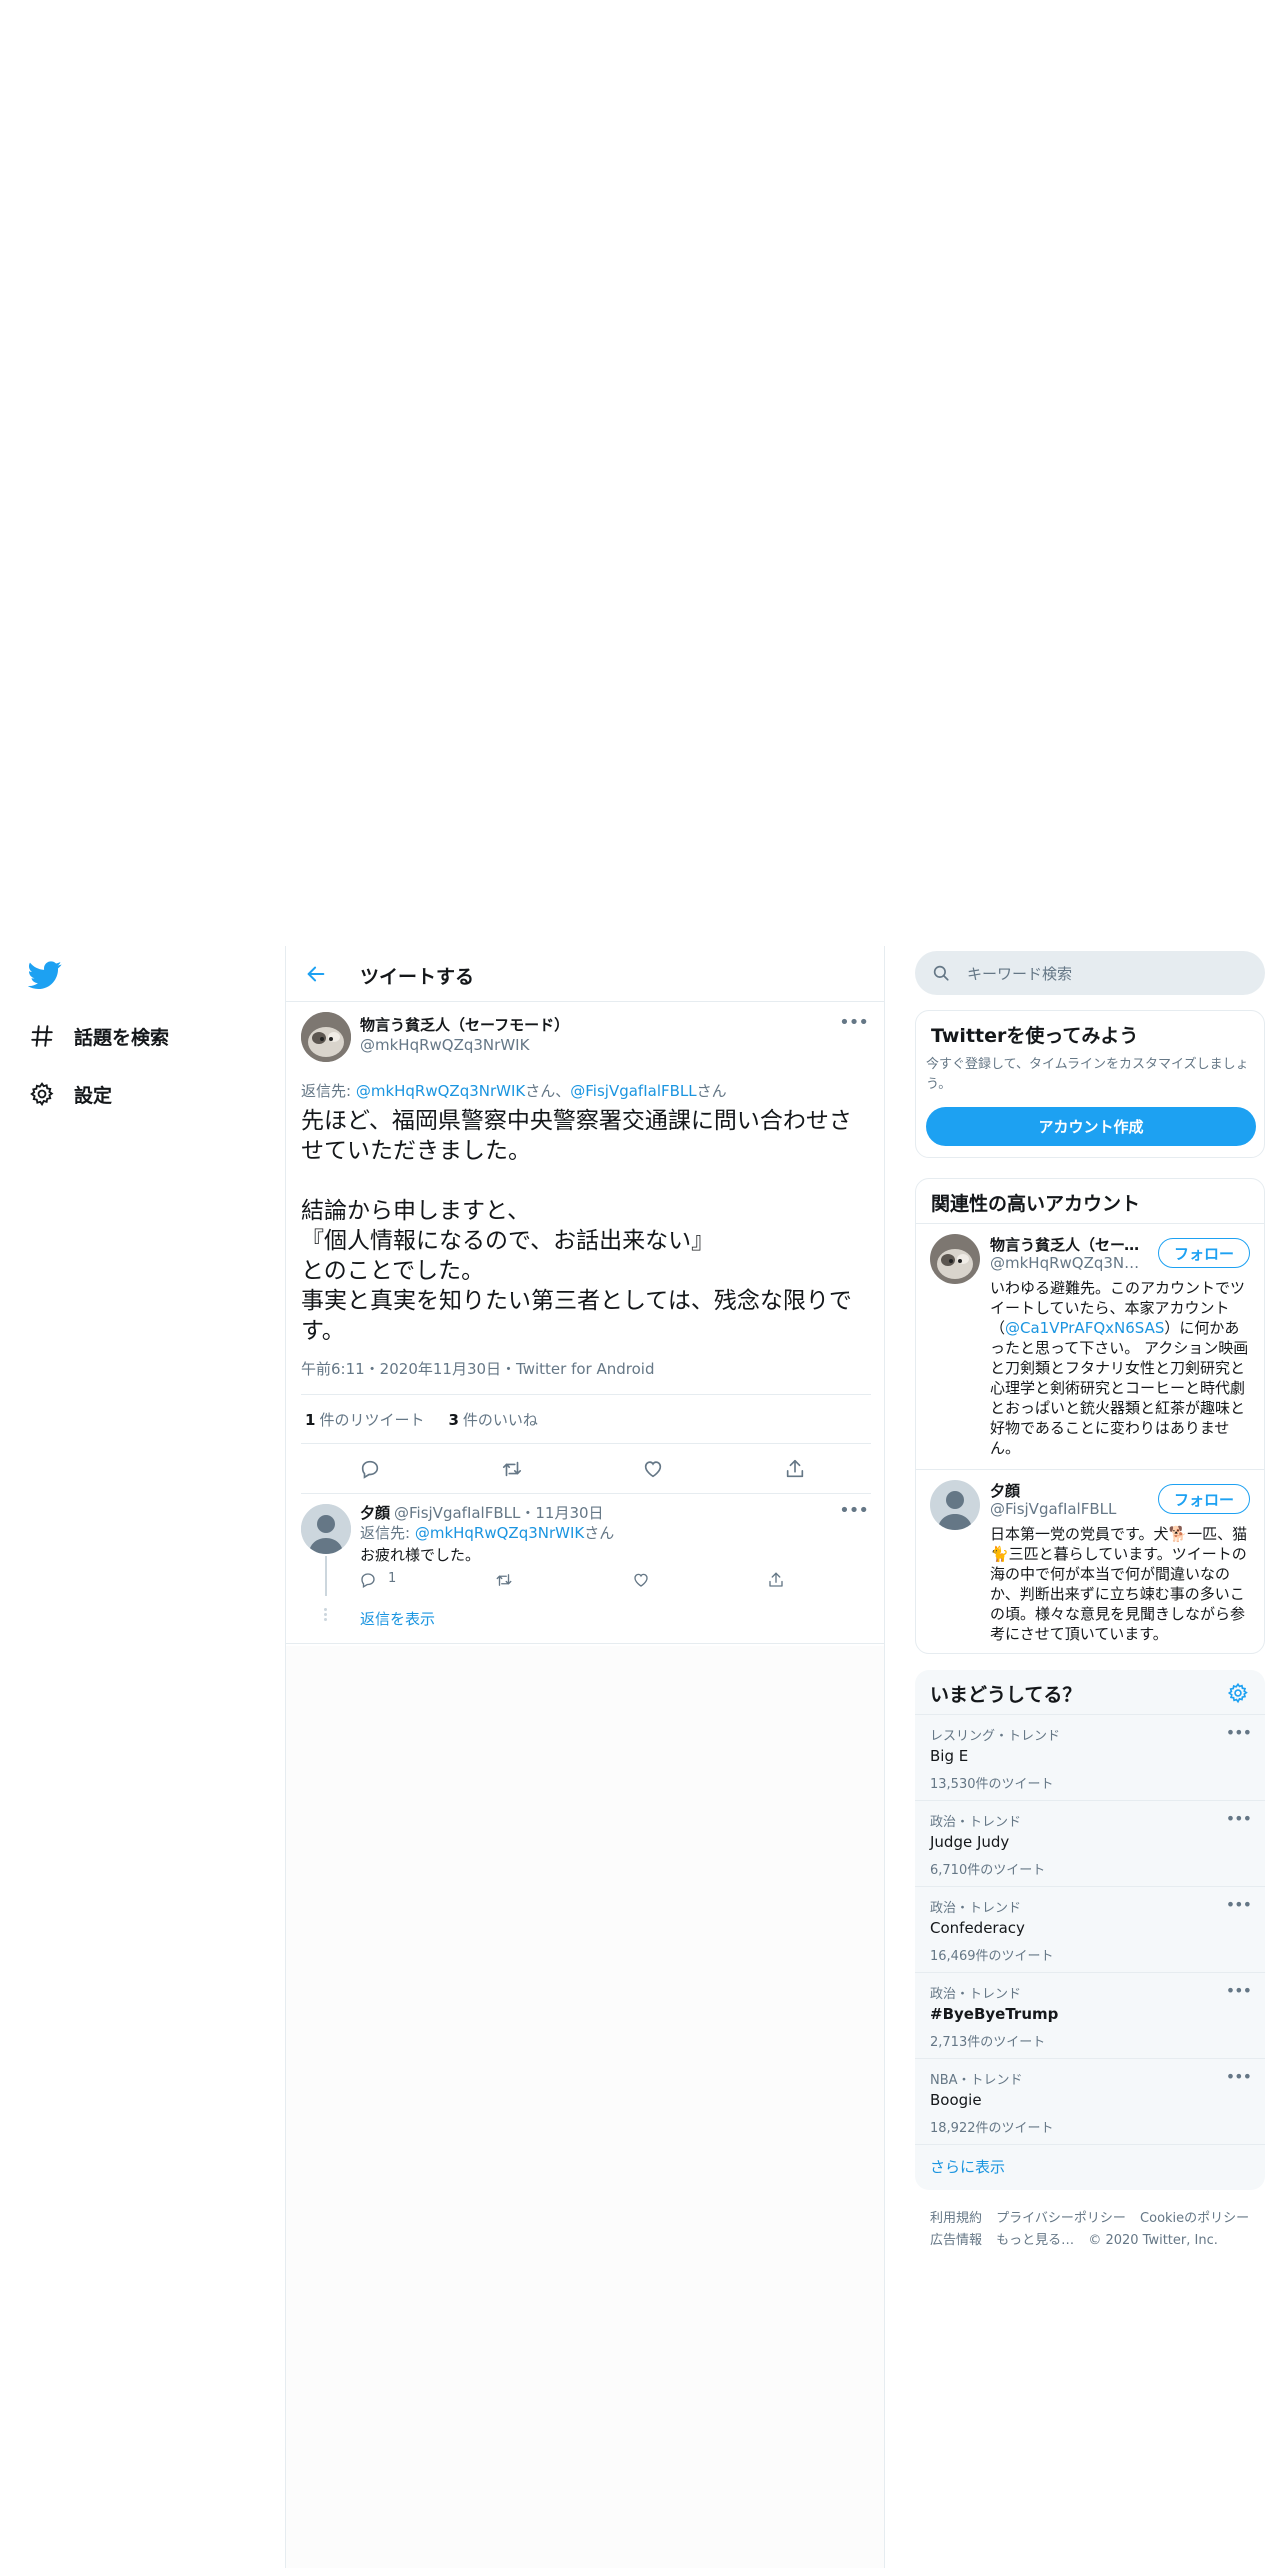 The image size is (1284, 2568). I want to click on account-handle: @FisjVgafIalFBLL, so click(1065, 1509).